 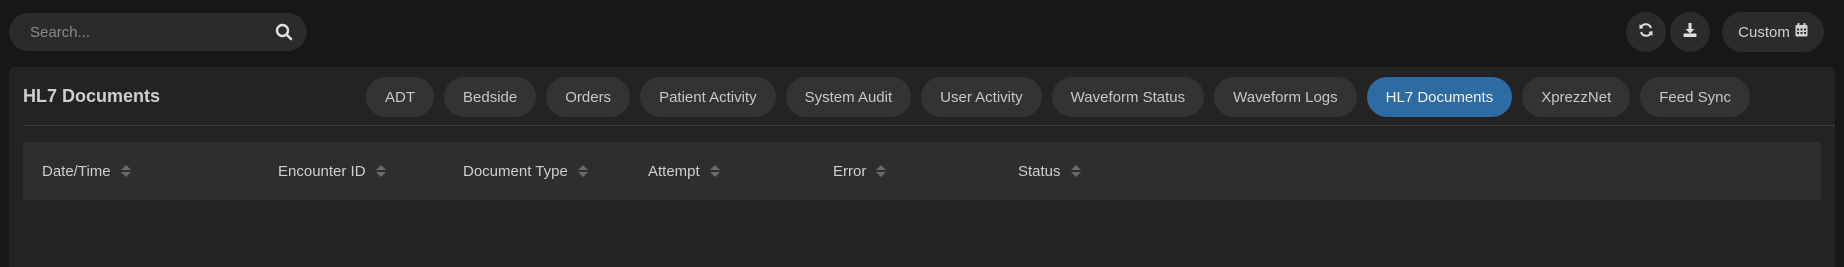 What do you see at coordinates (1695, 97) in the screenshot?
I see `tab-feed-sync: Feed Sync` at bounding box center [1695, 97].